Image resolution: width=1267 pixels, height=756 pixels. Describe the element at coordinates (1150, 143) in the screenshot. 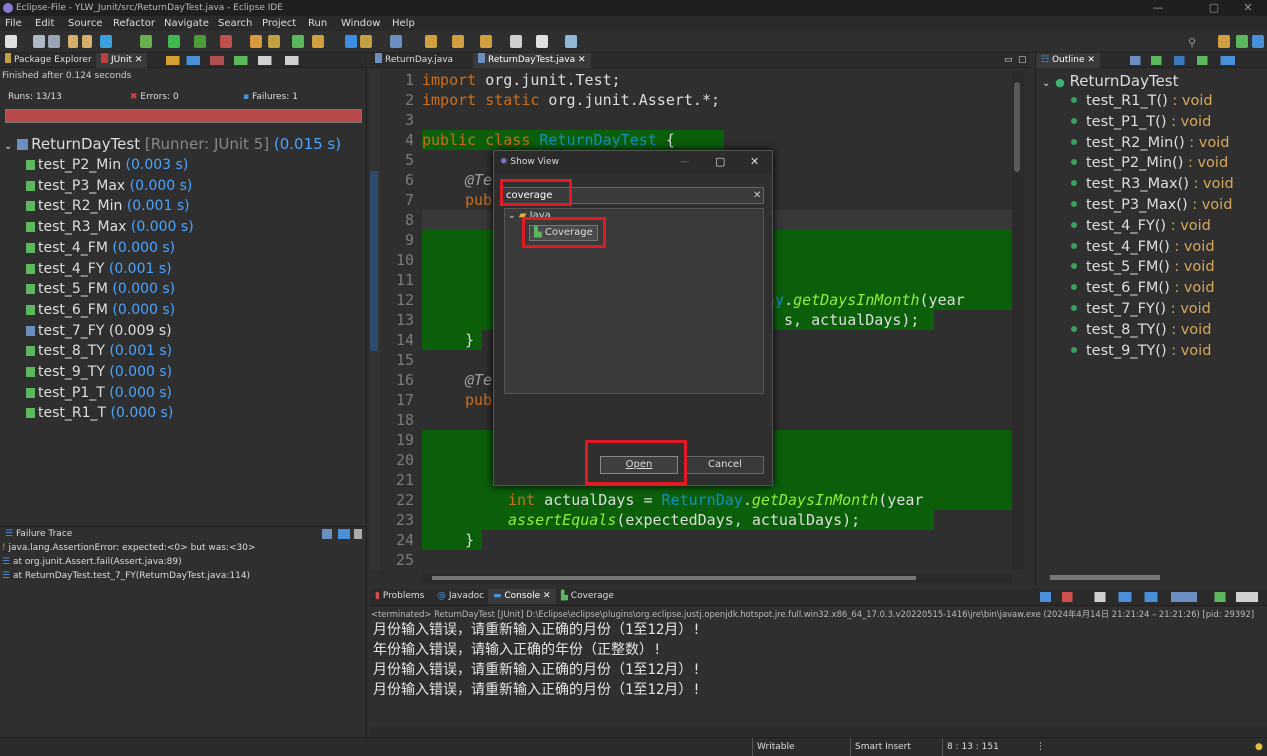

I see `outline-method-item: test_R2_Min() : void` at that location.